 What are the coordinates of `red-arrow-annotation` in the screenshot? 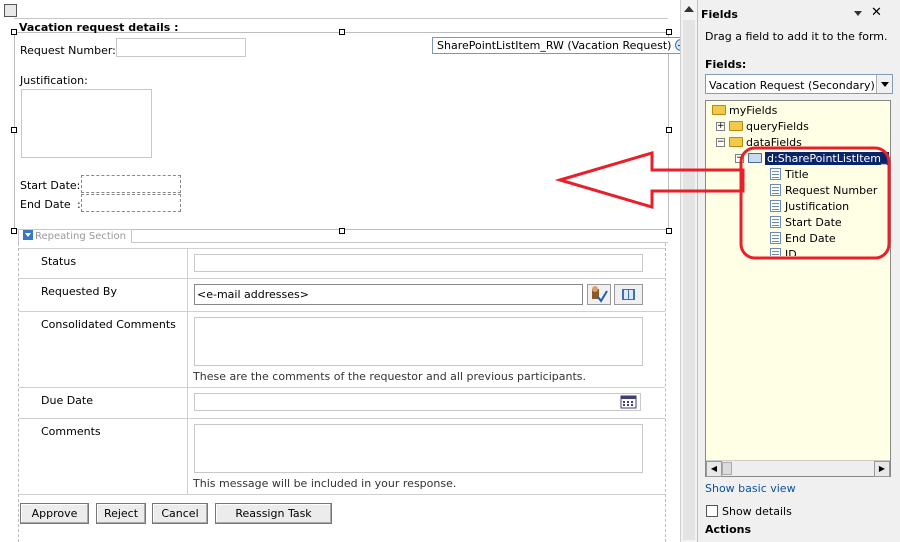 It's located at (649, 180).